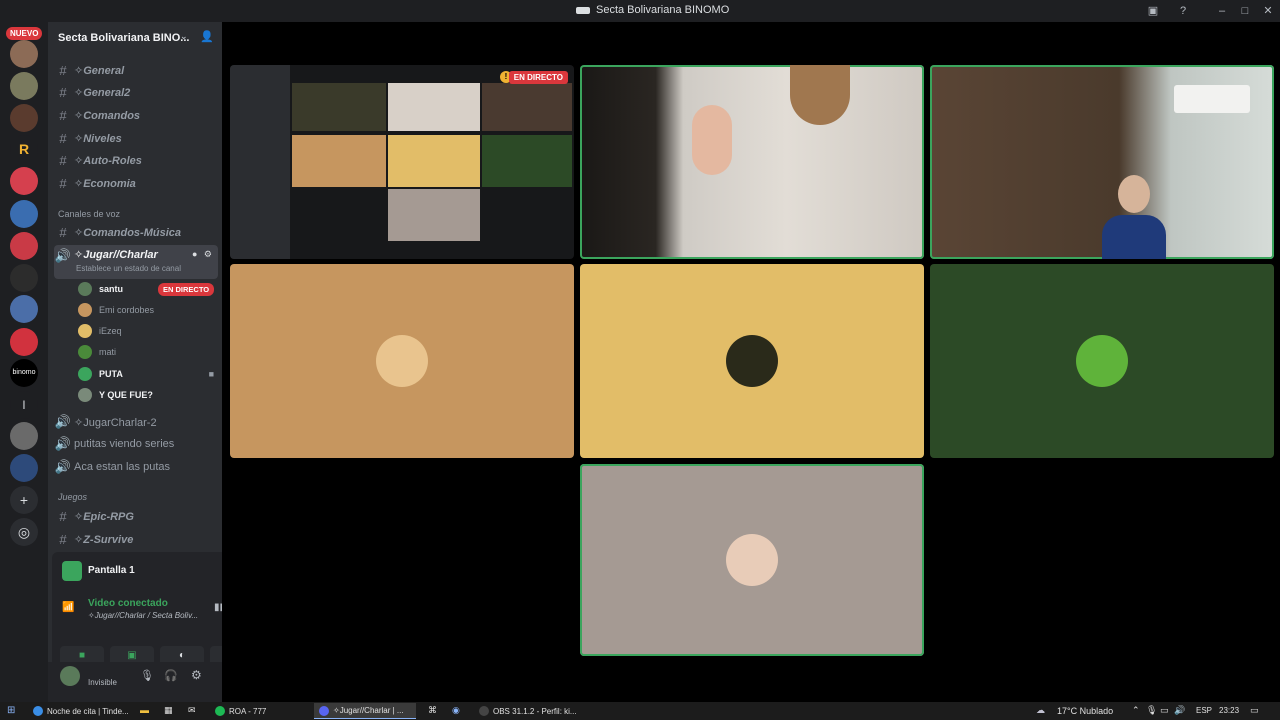 Image resolution: width=1280 pixels, height=720 pixels. Describe the element at coordinates (207, 36) in the screenshot. I see `invite-icon: 👤` at that location.